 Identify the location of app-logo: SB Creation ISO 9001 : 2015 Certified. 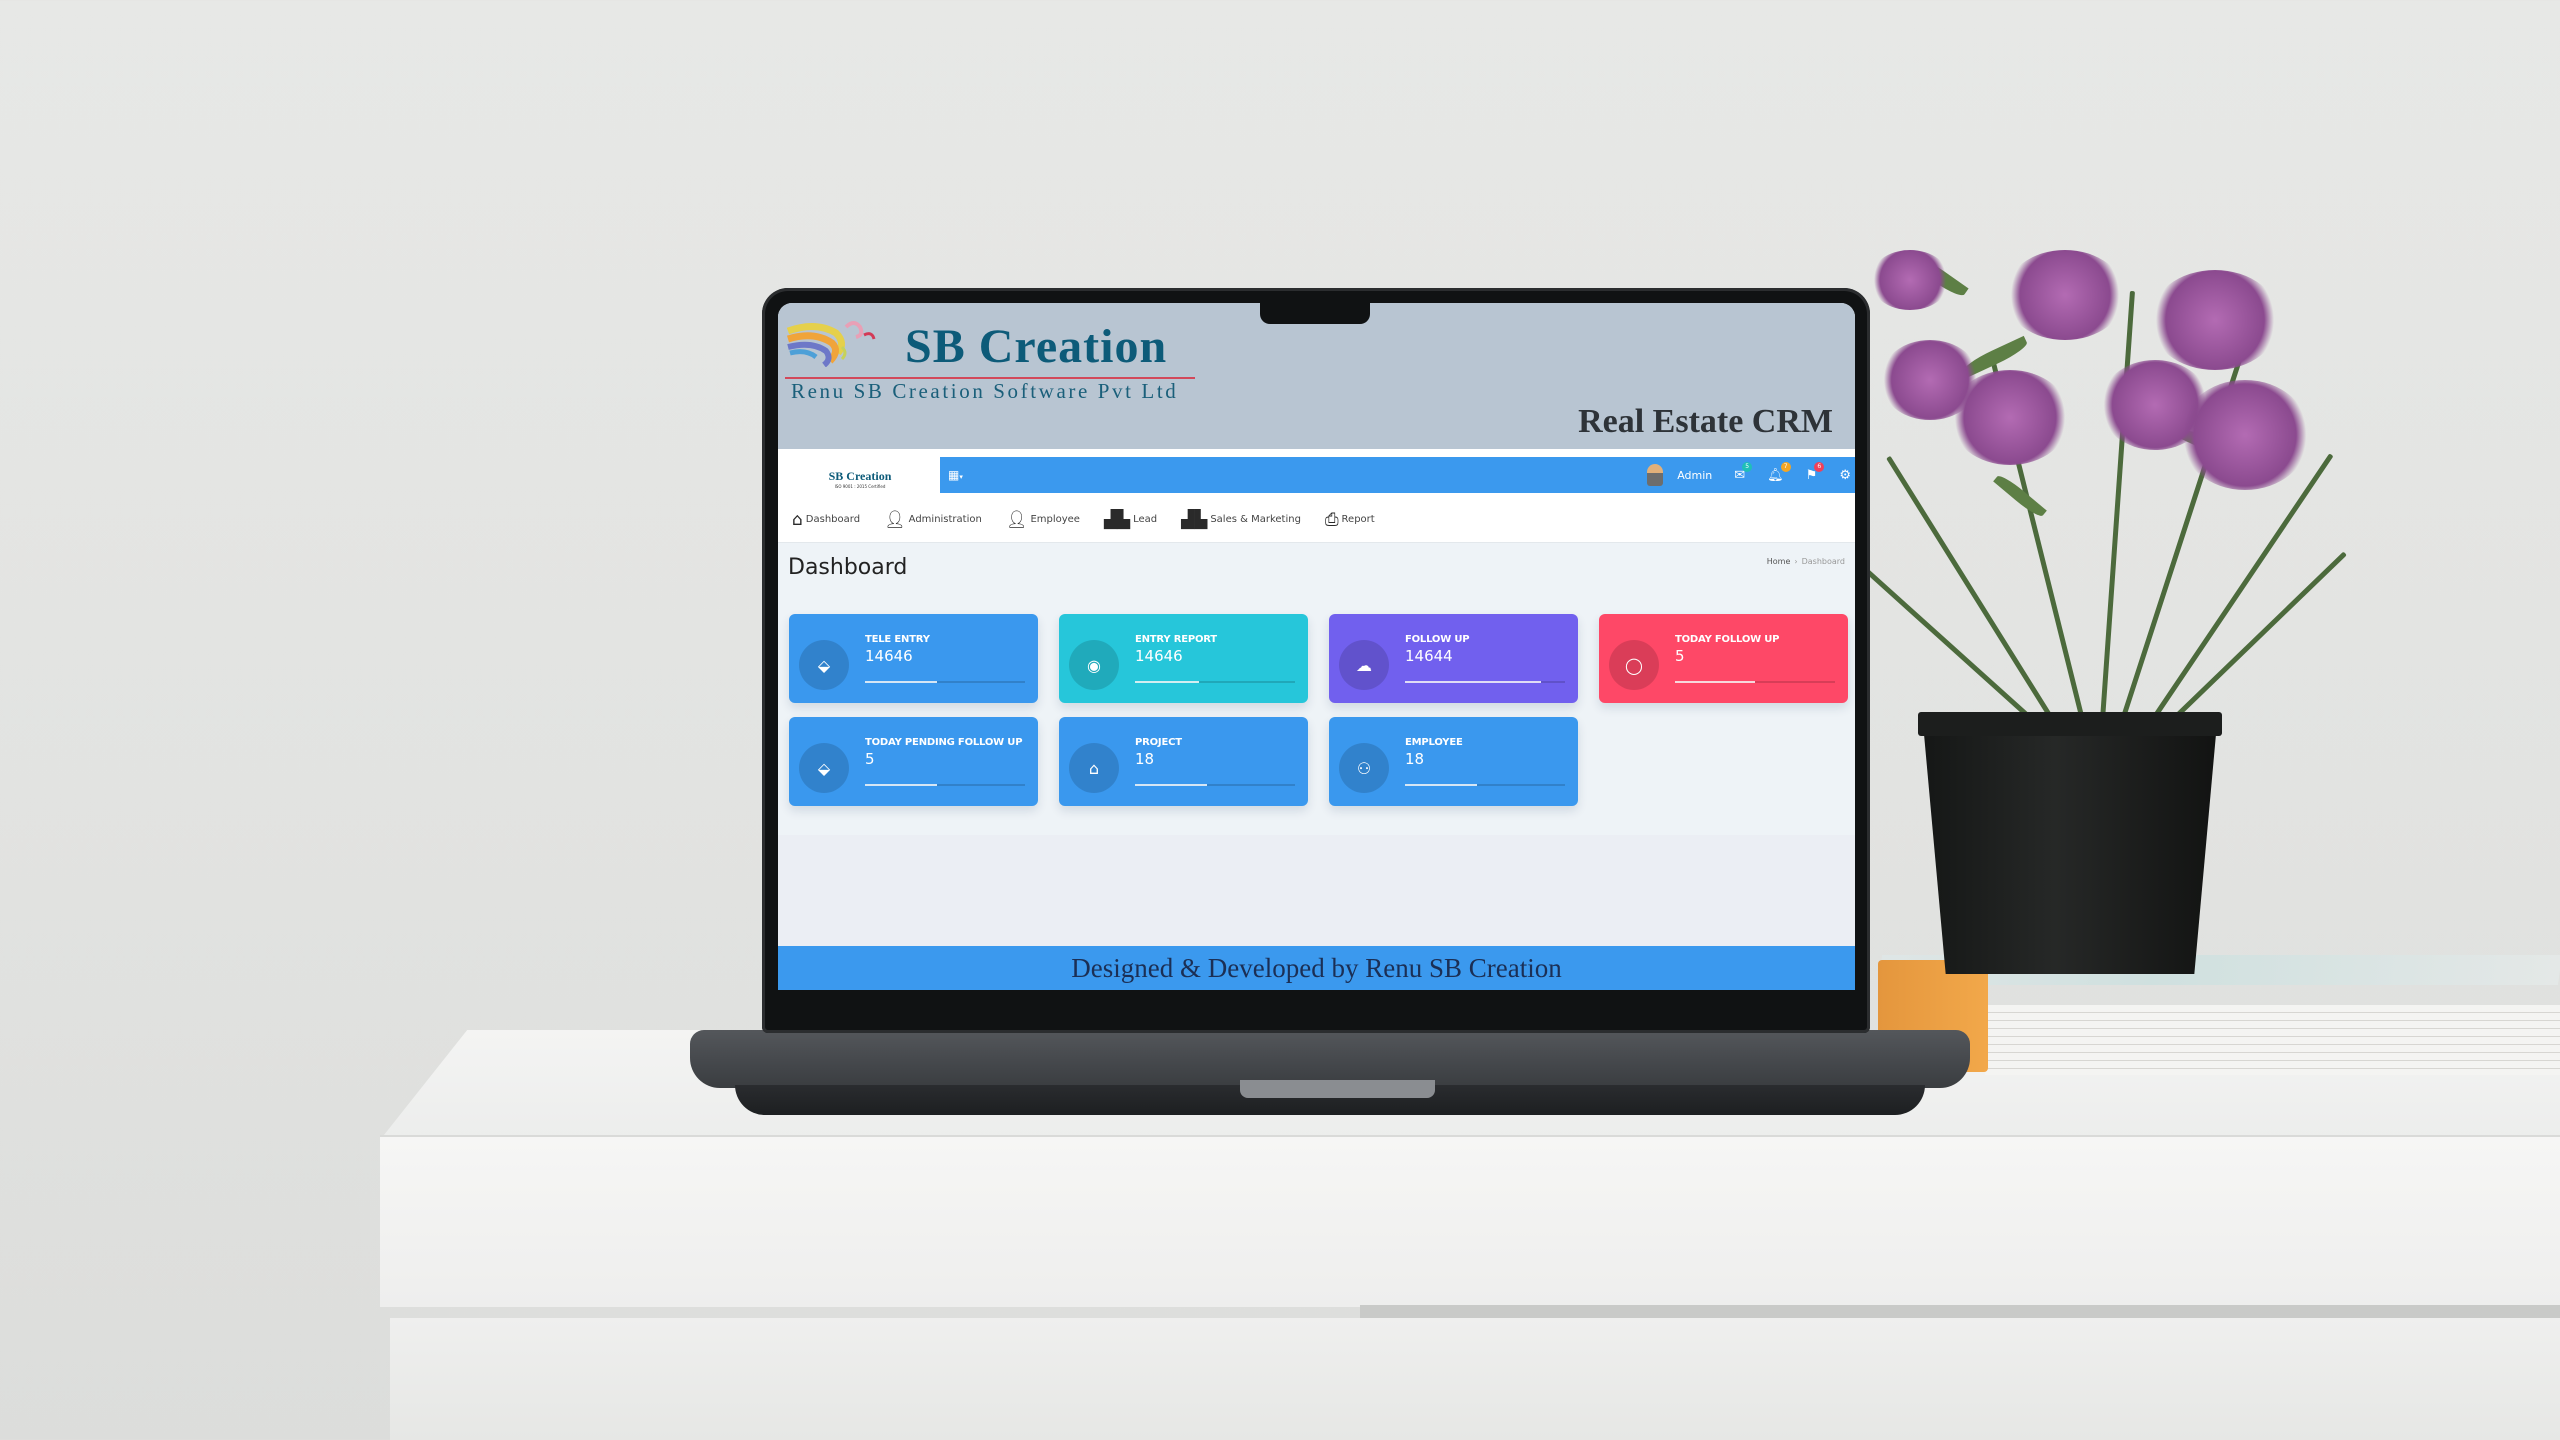
(860, 474).